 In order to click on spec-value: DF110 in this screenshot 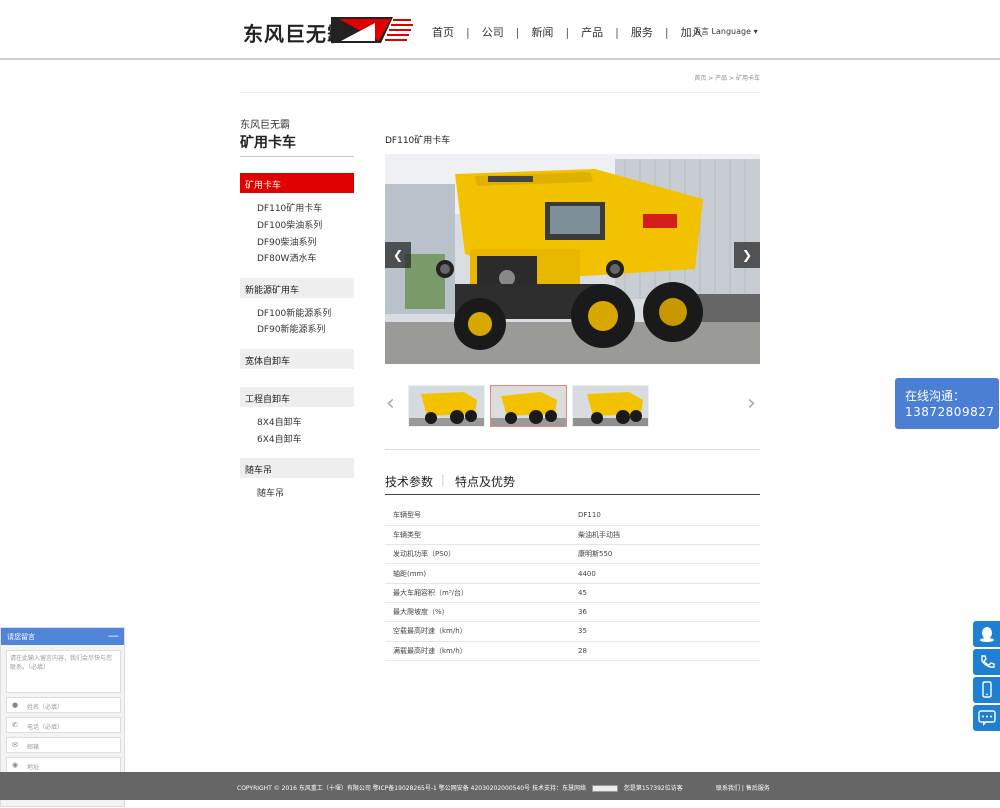, I will do `click(666, 516)`.